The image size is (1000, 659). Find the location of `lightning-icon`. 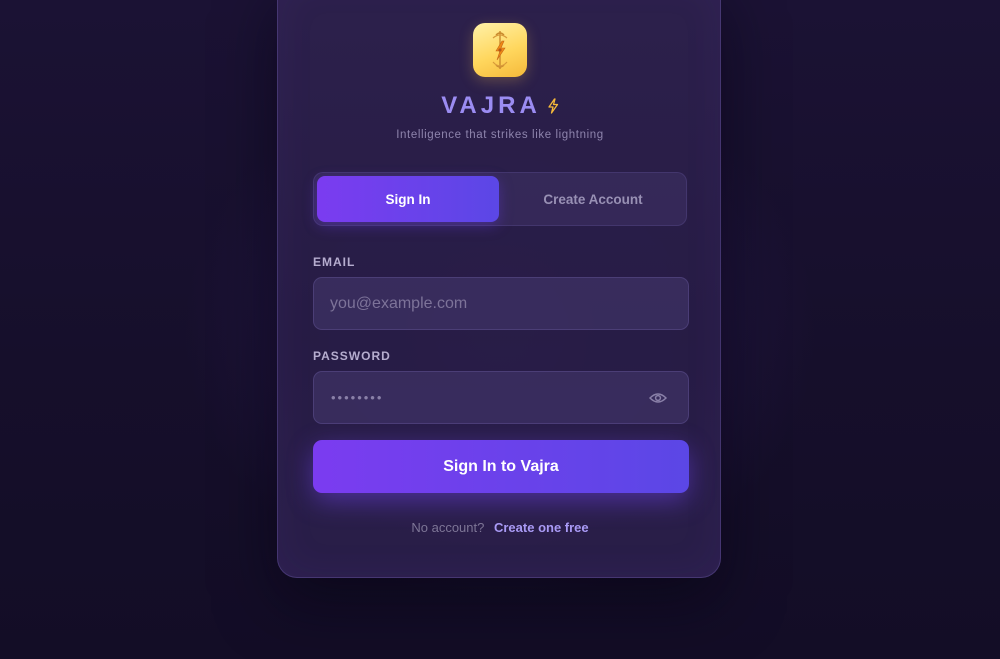

lightning-icon is located at coordinates (553, 106).